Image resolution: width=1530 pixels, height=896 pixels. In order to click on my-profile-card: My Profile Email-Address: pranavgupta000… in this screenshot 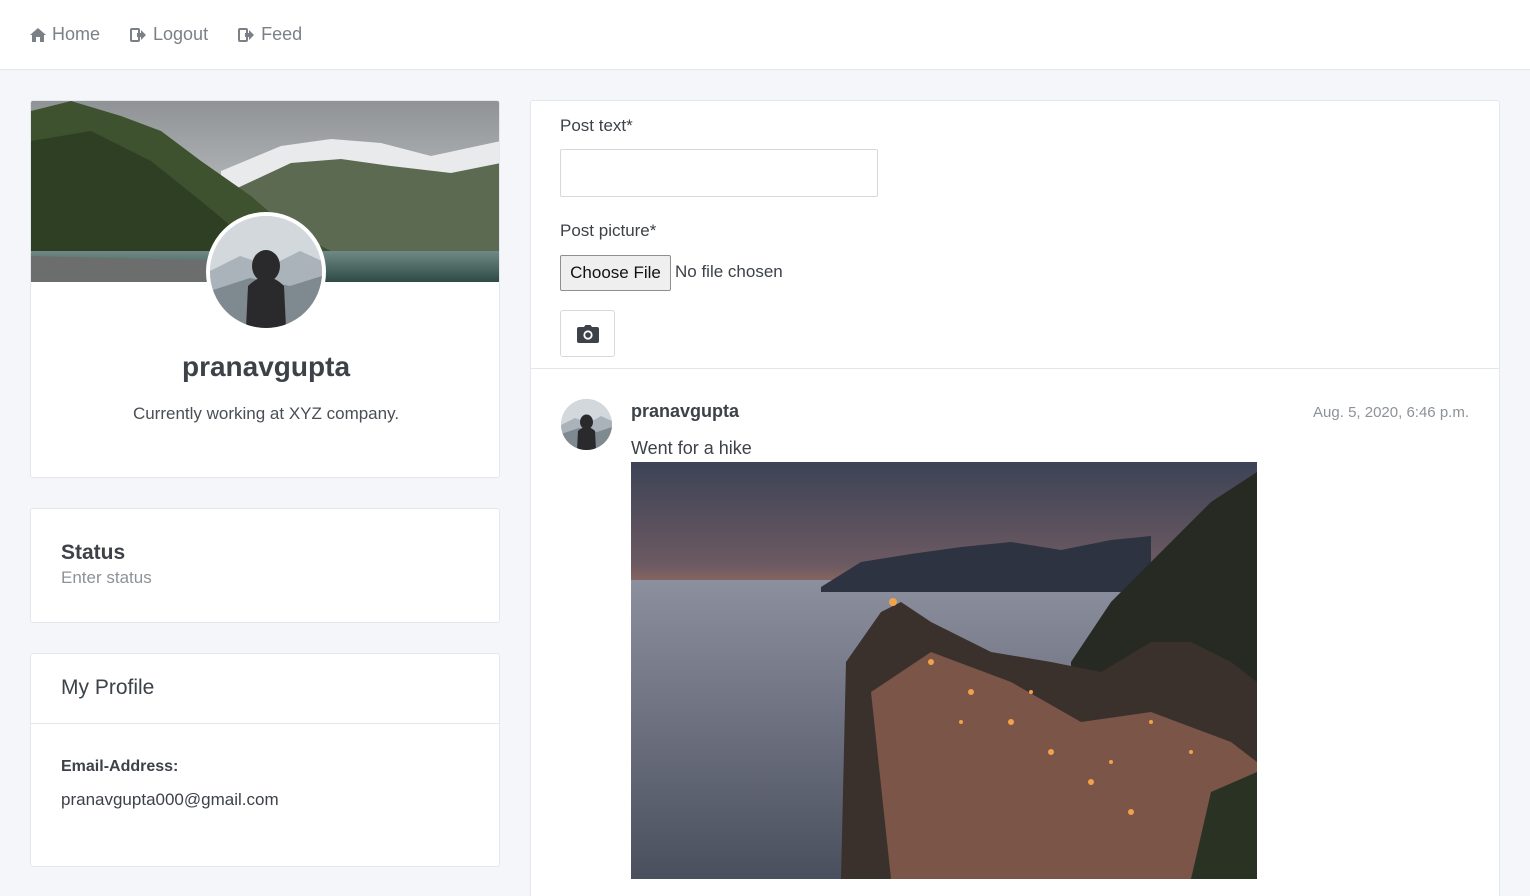, I will do `click(265, 760)`.